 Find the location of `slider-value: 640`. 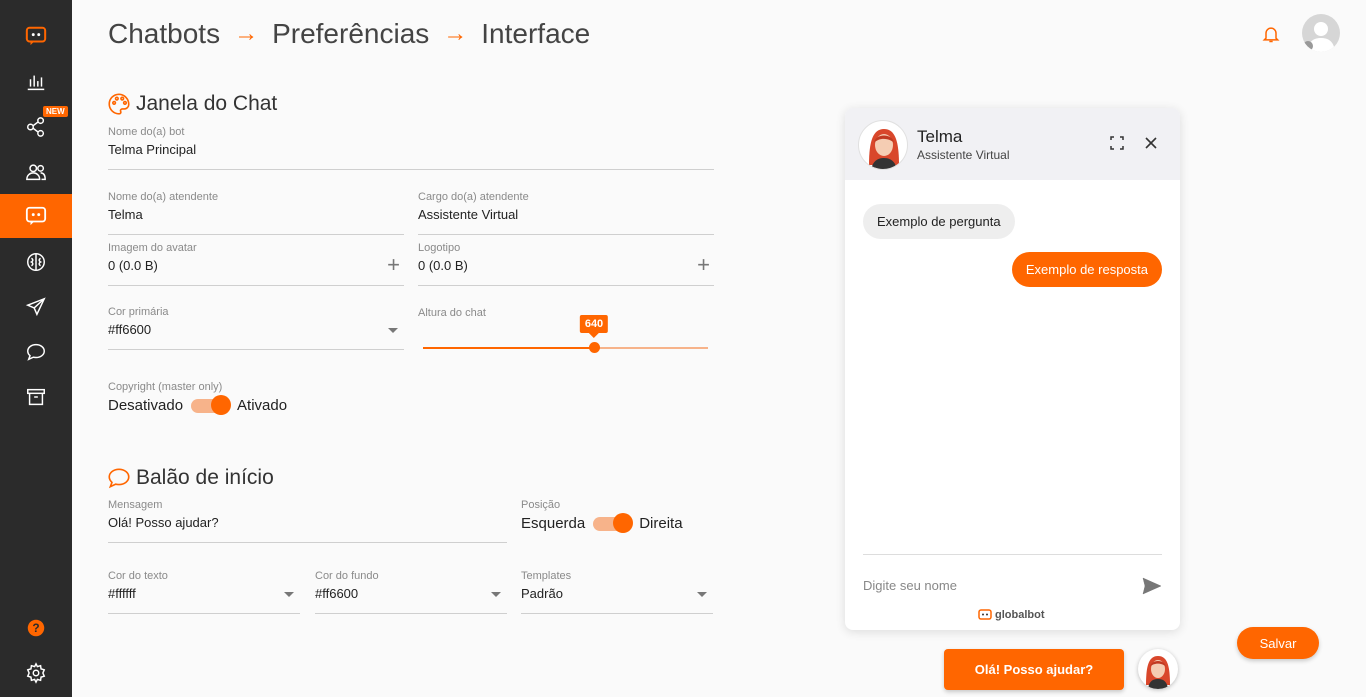

slider-value: 640 is located at coordinates (594, 326).